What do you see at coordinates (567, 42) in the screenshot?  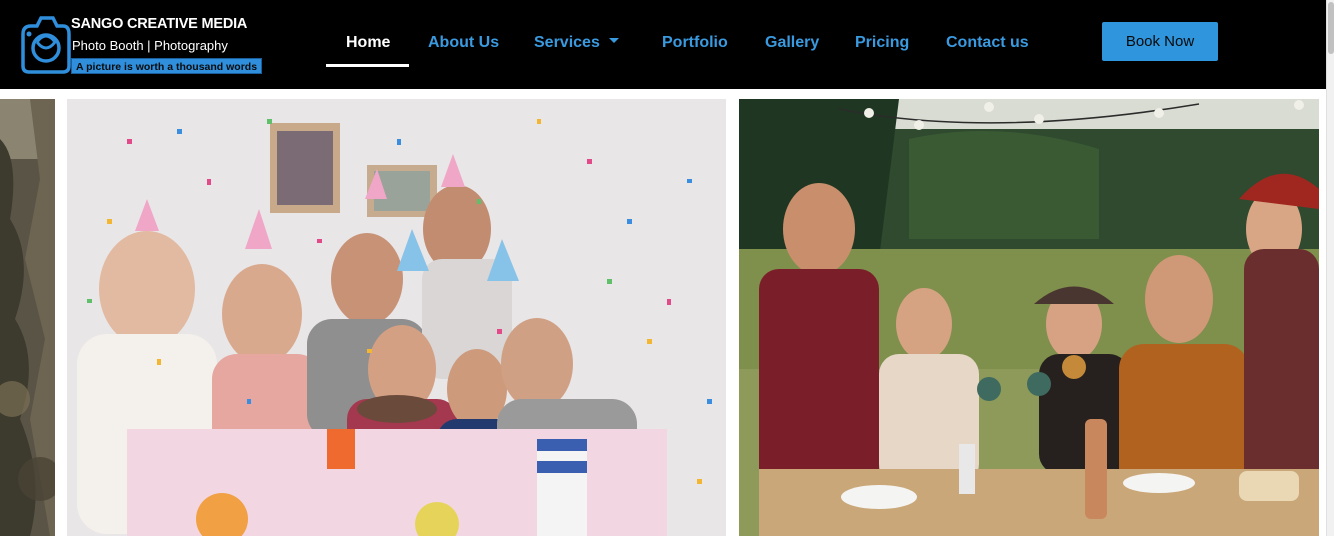 I see `nav-item-services-label: Services` at bounding box center [567, 42].